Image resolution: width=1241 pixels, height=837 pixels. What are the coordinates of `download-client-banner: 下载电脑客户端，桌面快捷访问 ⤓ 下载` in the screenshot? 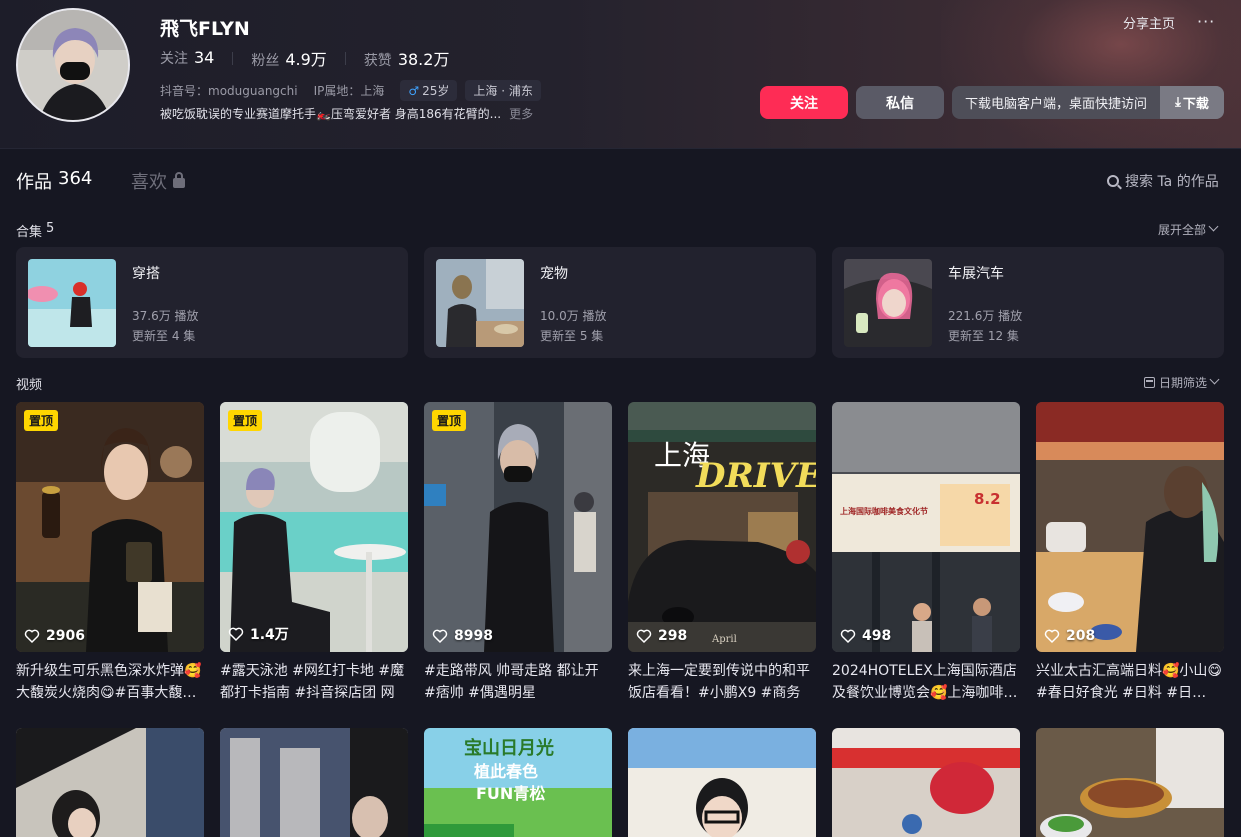 It's located at (1088, 102).